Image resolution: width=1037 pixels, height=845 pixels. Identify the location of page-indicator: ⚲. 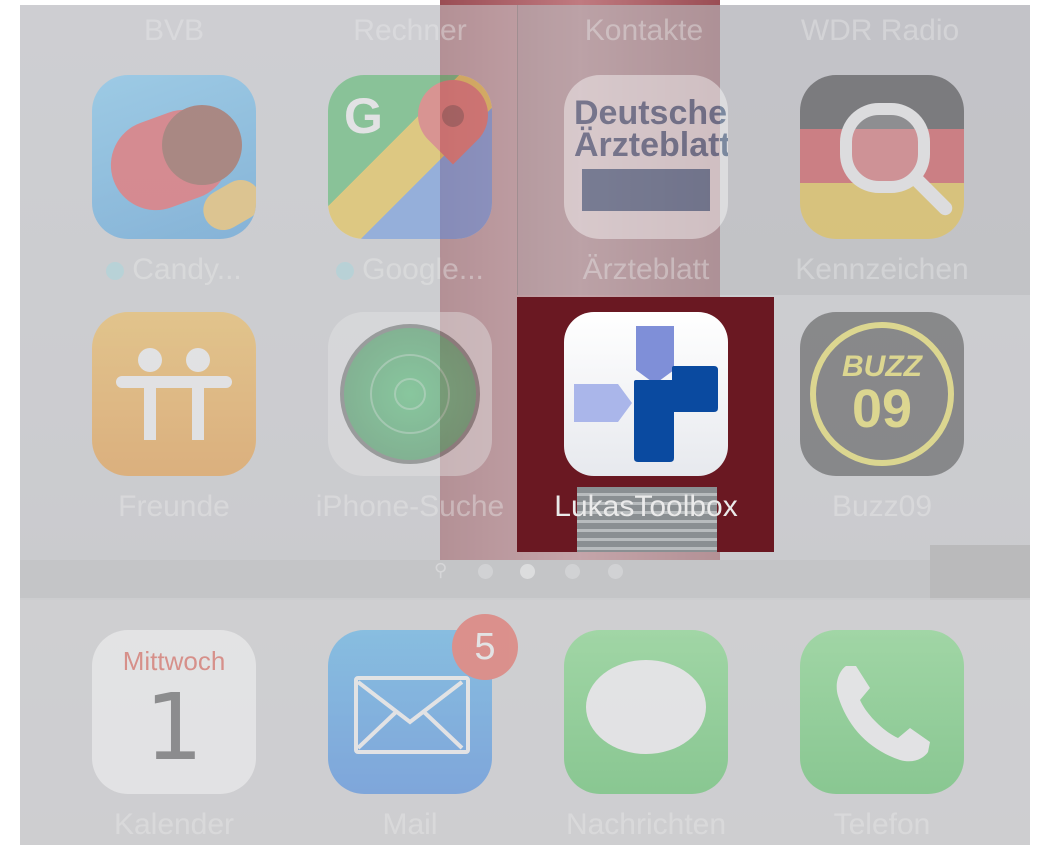
(530, 572).